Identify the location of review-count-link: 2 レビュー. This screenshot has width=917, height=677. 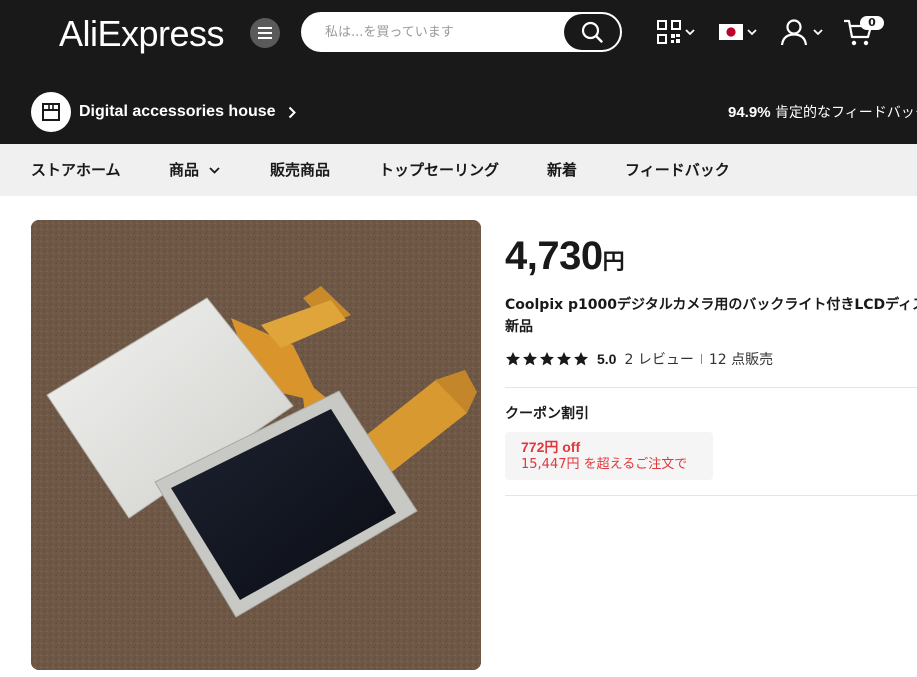
(658, 359).